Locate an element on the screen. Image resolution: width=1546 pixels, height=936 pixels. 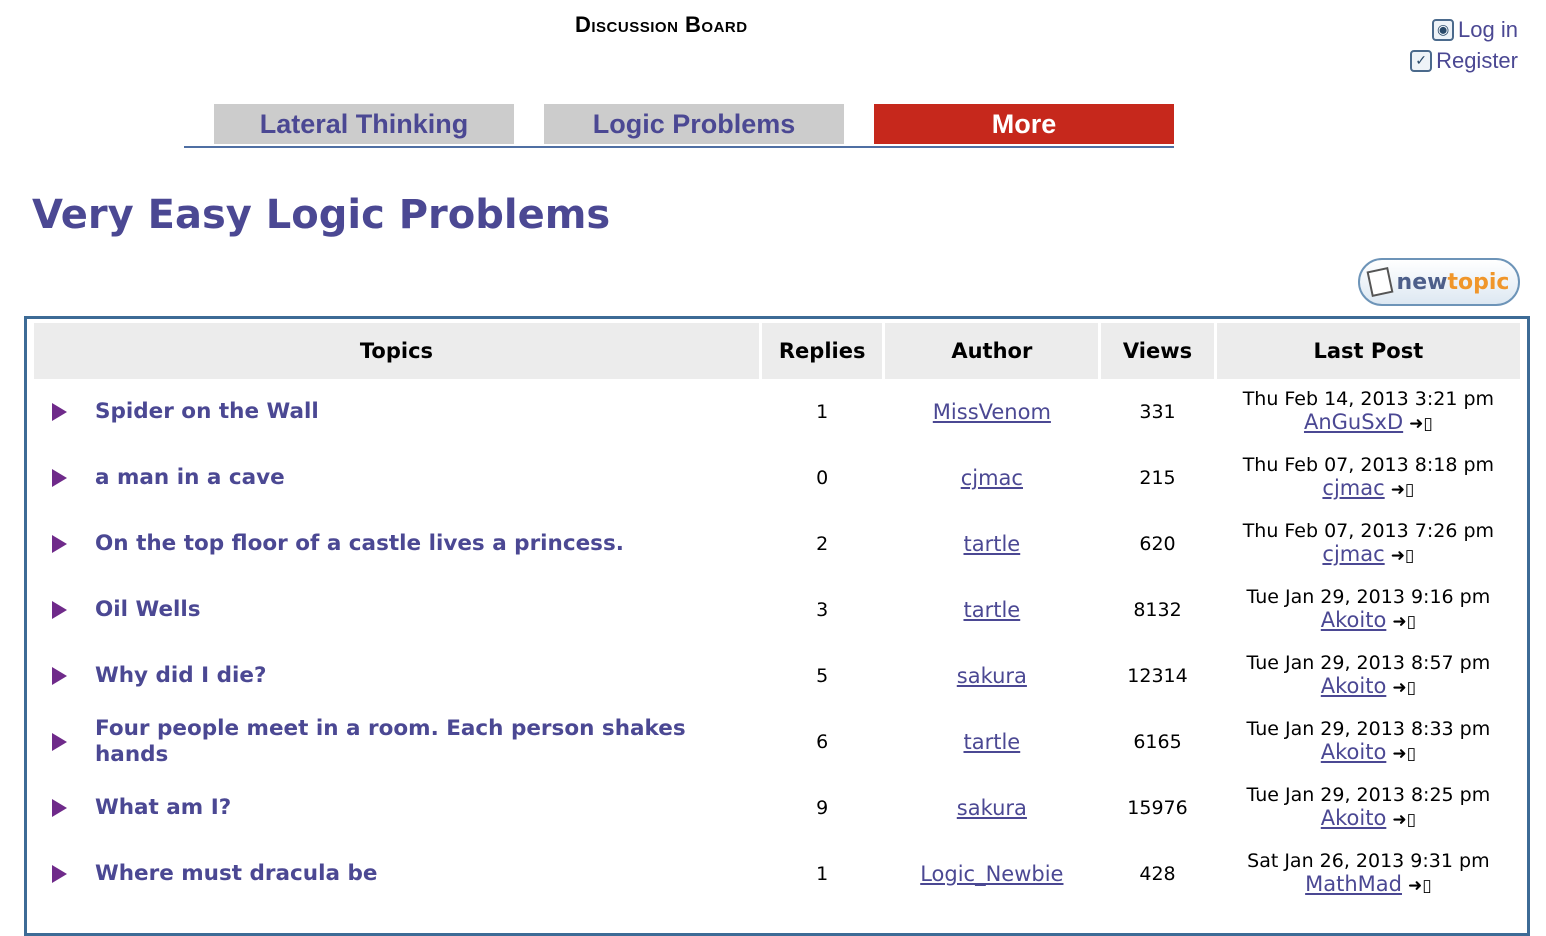
login-icon: ◉ is located at coordinates (1443, 29).